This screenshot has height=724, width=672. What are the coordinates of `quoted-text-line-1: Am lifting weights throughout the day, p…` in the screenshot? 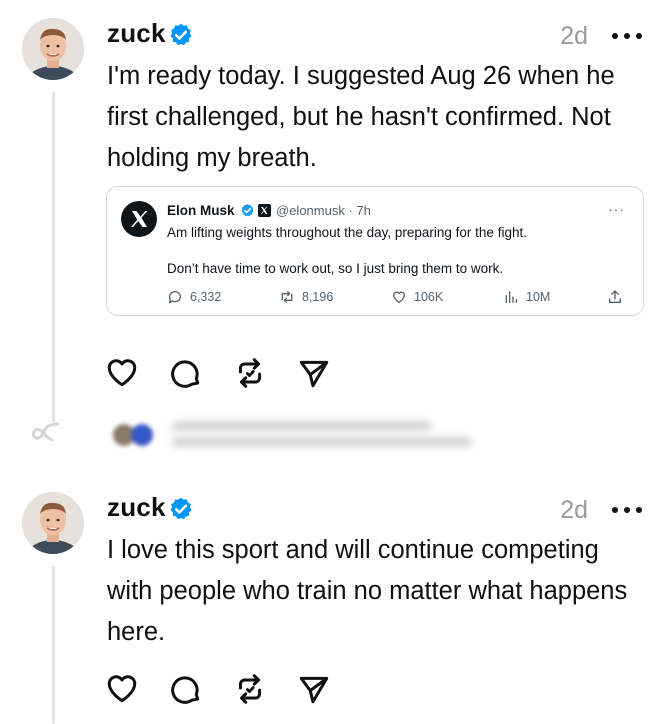 It's located at (347, 232).